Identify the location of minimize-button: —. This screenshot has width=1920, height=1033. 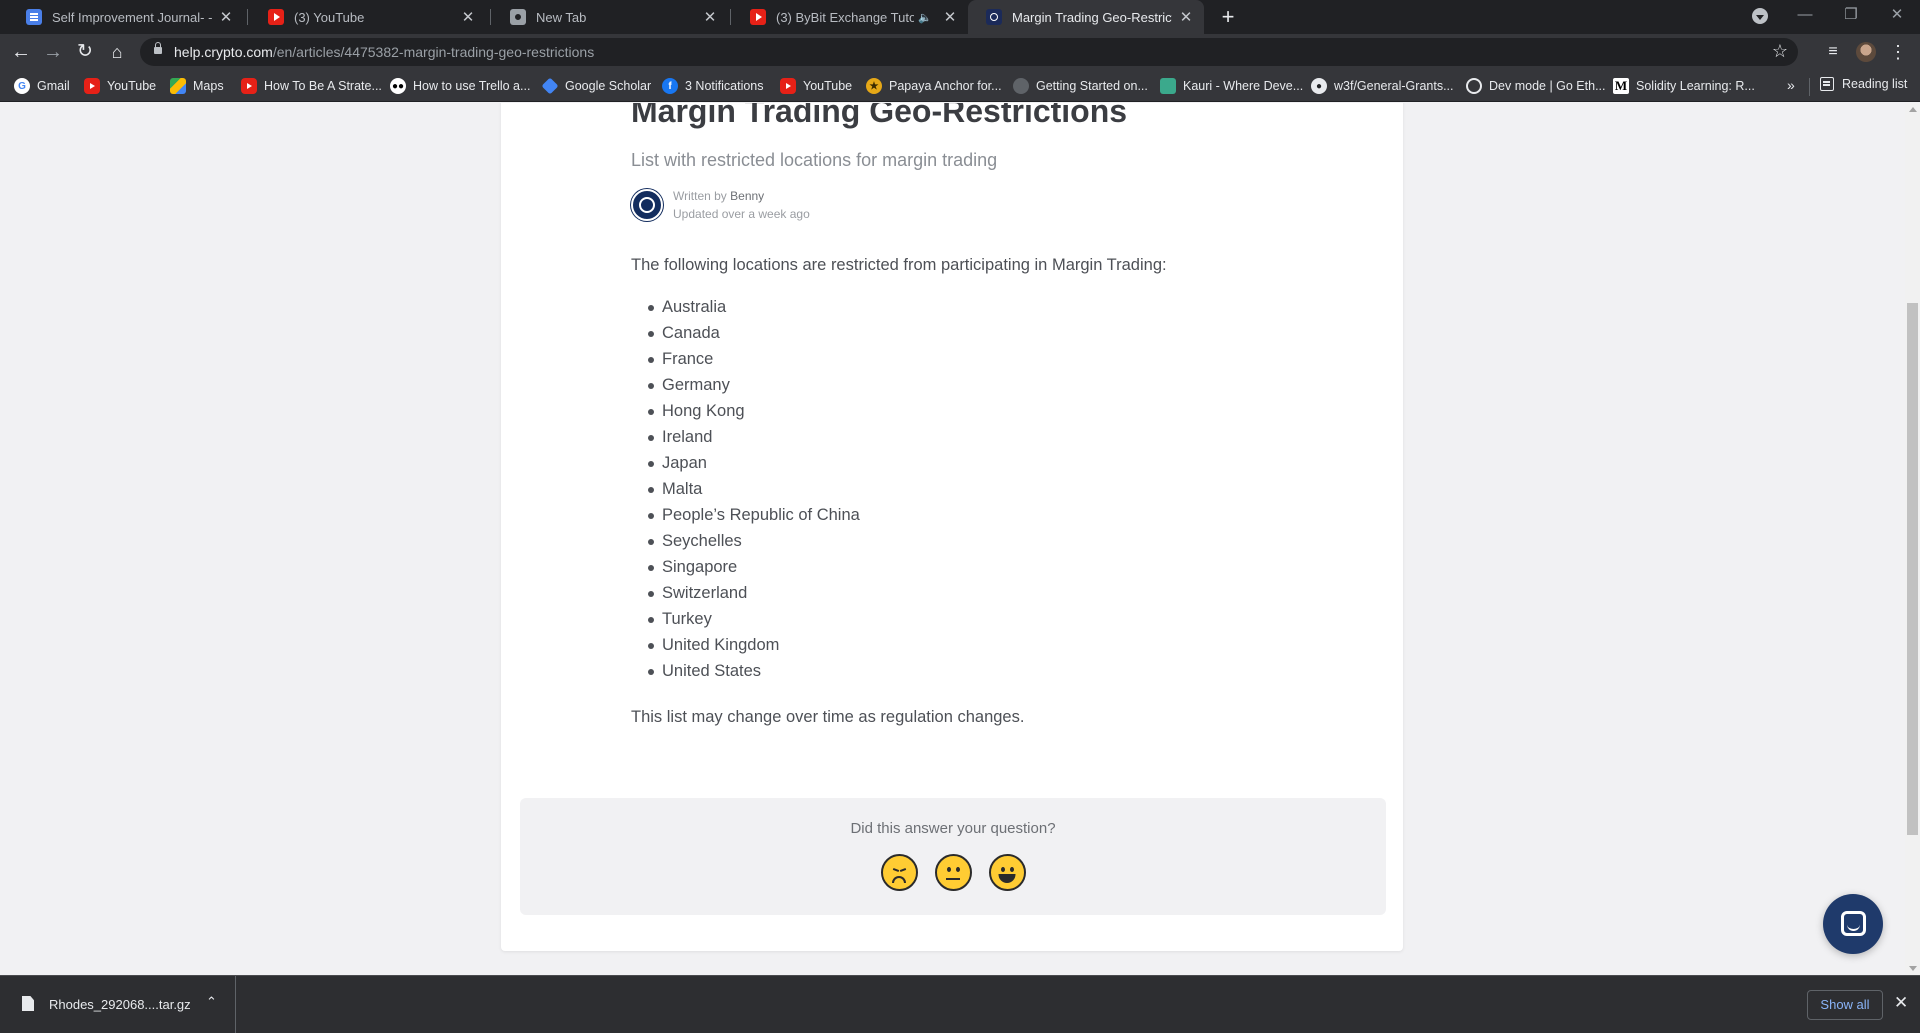
(1805, 15).